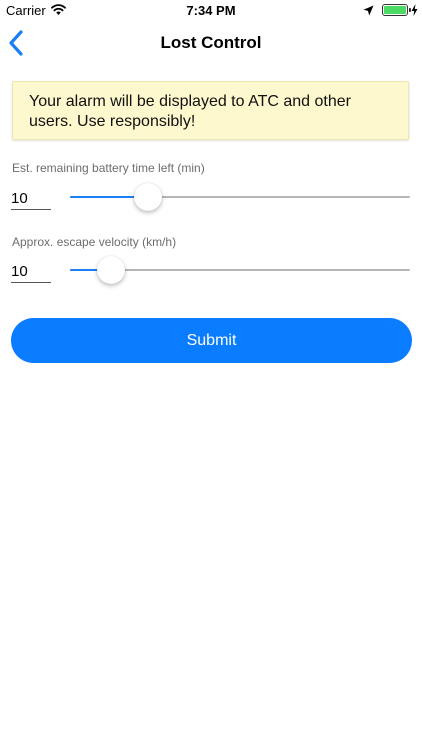 The height and width of the screenshot is (750, 422). I want to click on status-time: 7:34 PM, so click(211, 10).